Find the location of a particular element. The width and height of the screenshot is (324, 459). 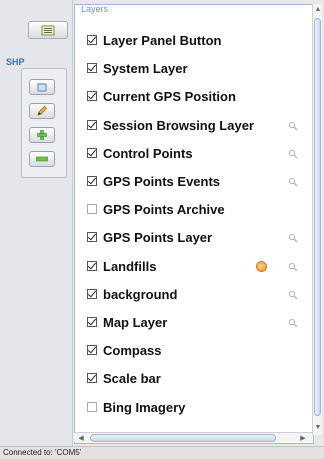

panel-title: Layers is located at coordinates (95, 9).